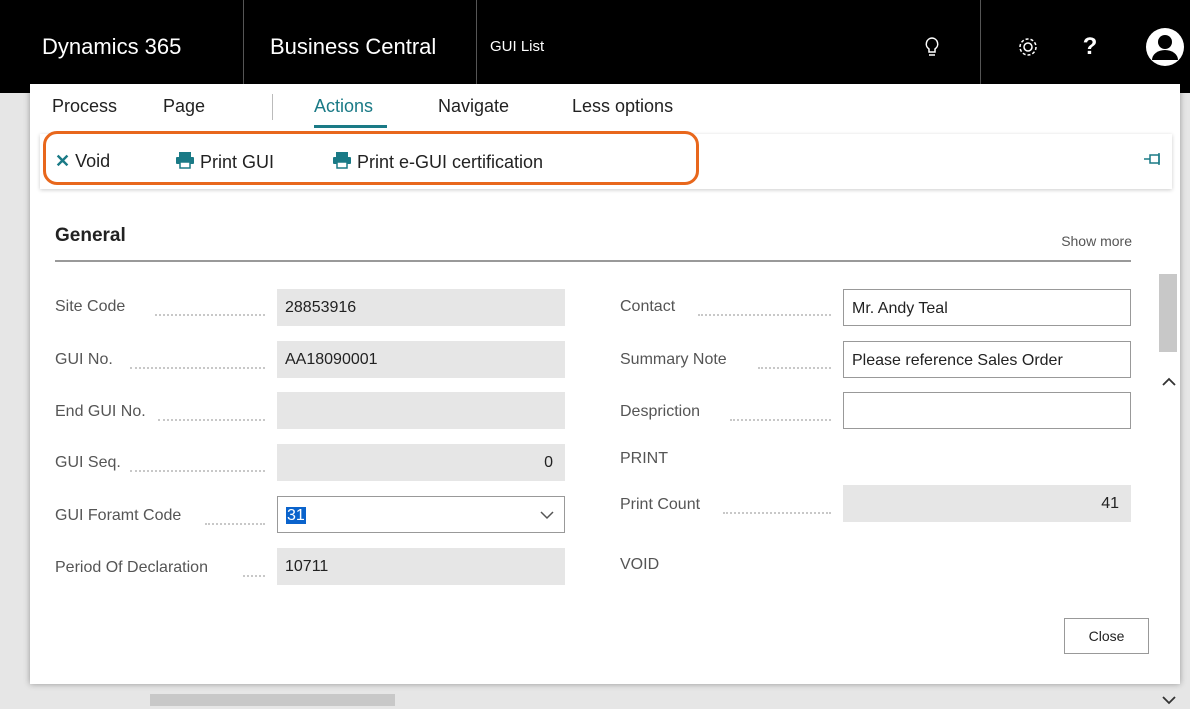  What do you see at coordinates (184, 106) in the screenshot?
I see `menu-page: Page` at bounding box center [184, 106].